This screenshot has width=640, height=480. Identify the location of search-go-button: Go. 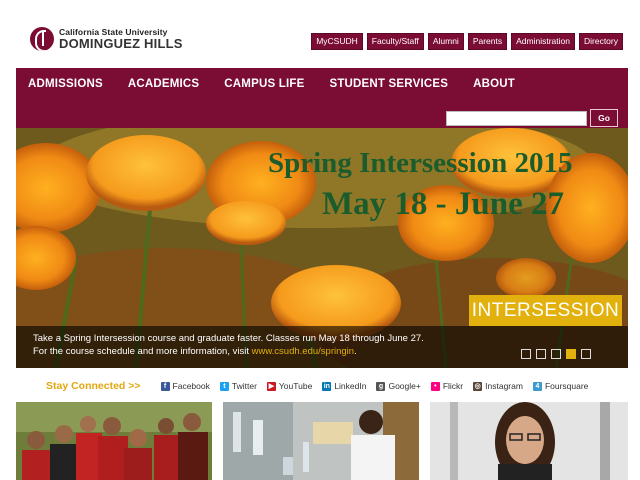
(604, 118).